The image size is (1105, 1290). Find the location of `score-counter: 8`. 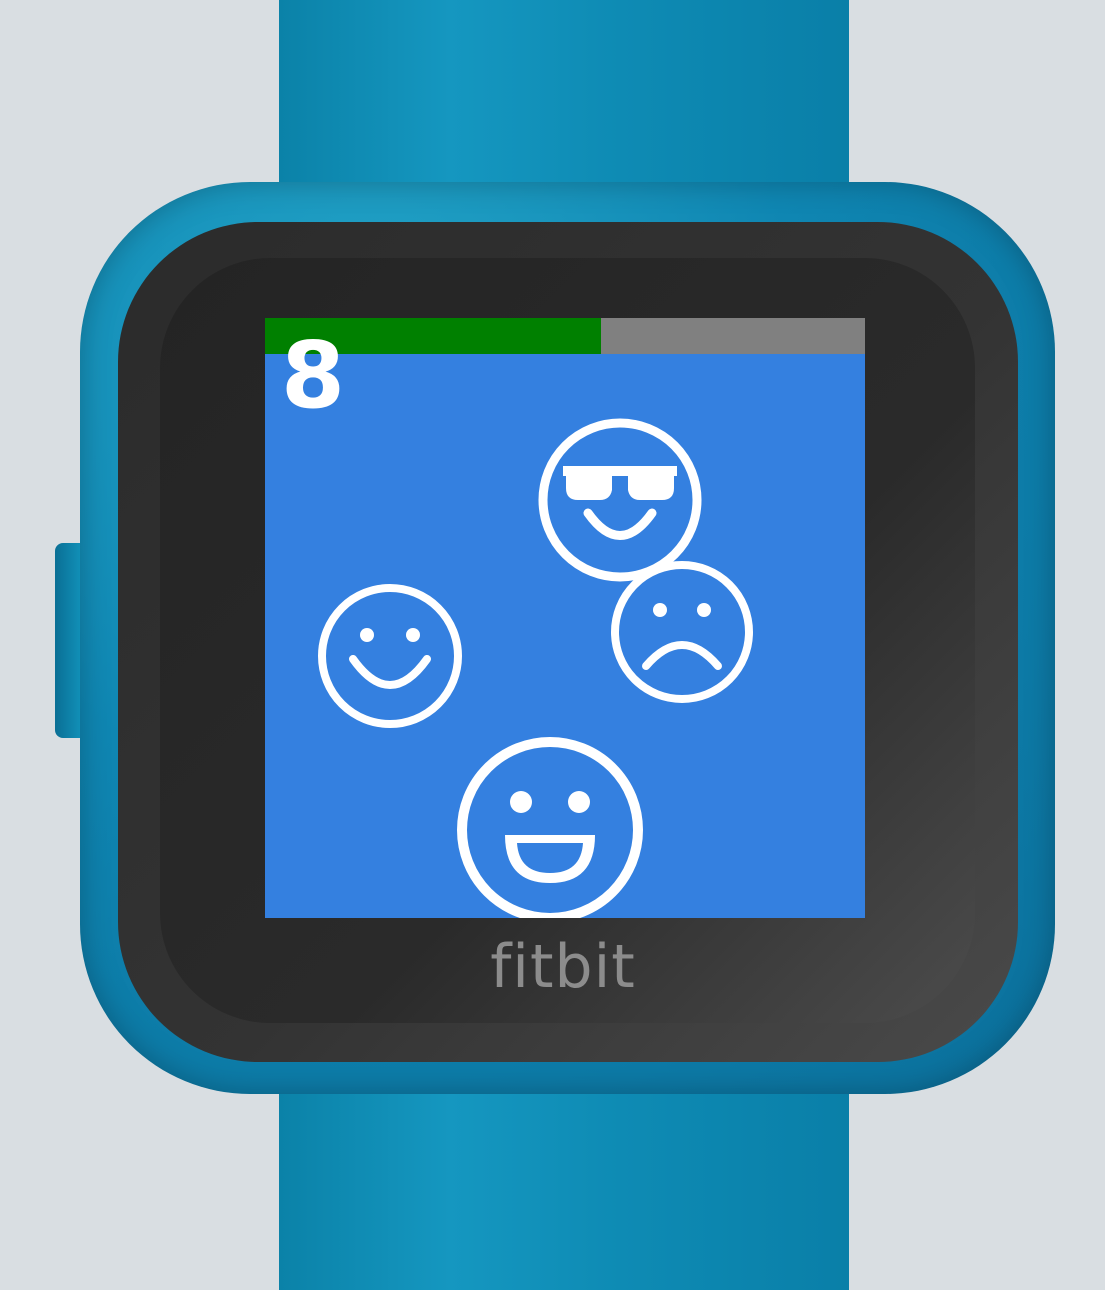

score-counter: 8 is located at coordinates (313, 375).